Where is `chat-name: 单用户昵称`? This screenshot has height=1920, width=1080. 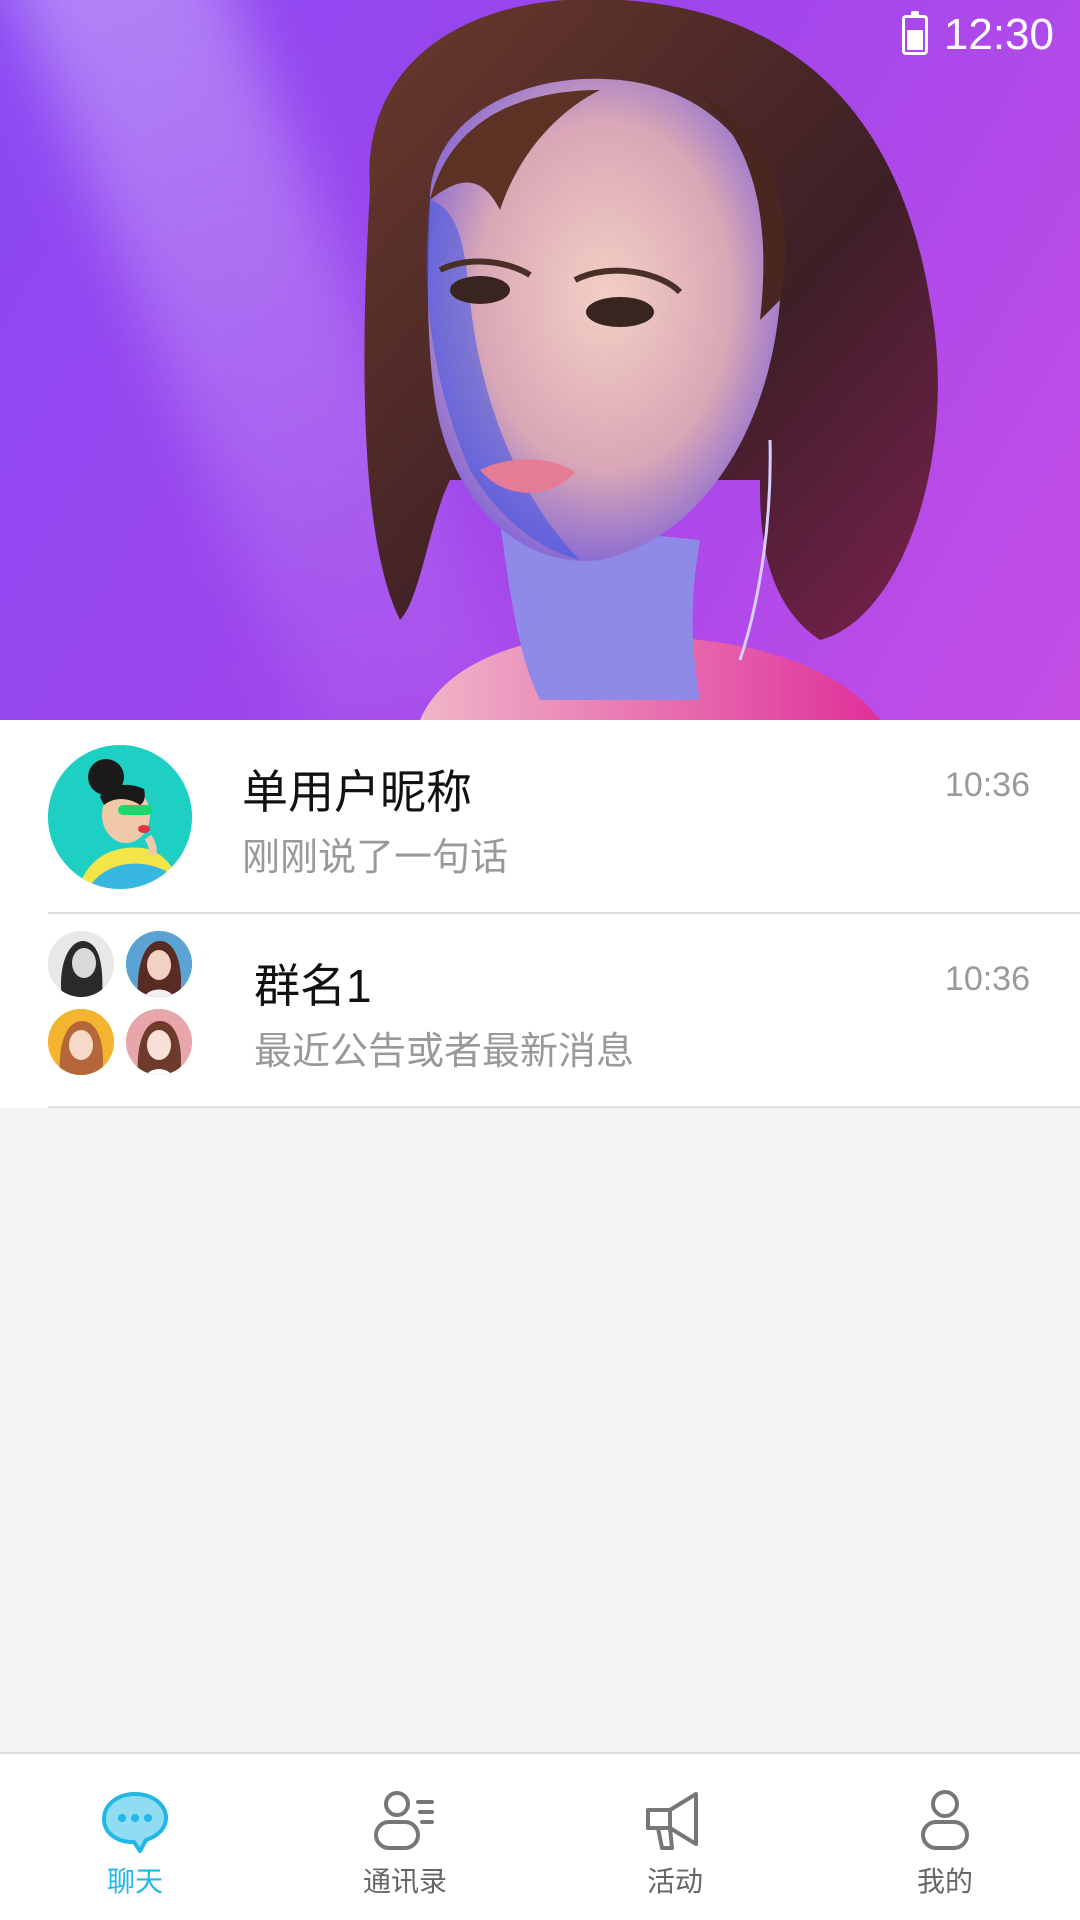
chat-name: 单用户昵称 is located at coordinates (357, 792).